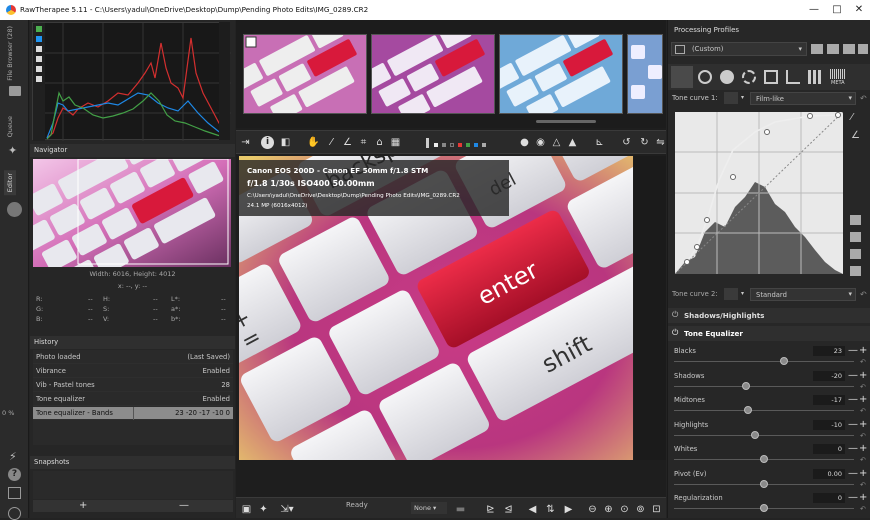 The width and height of the screenshot is (870, 520). I want to click on new-detail-window-icon: ⊡, so click(656, 509).